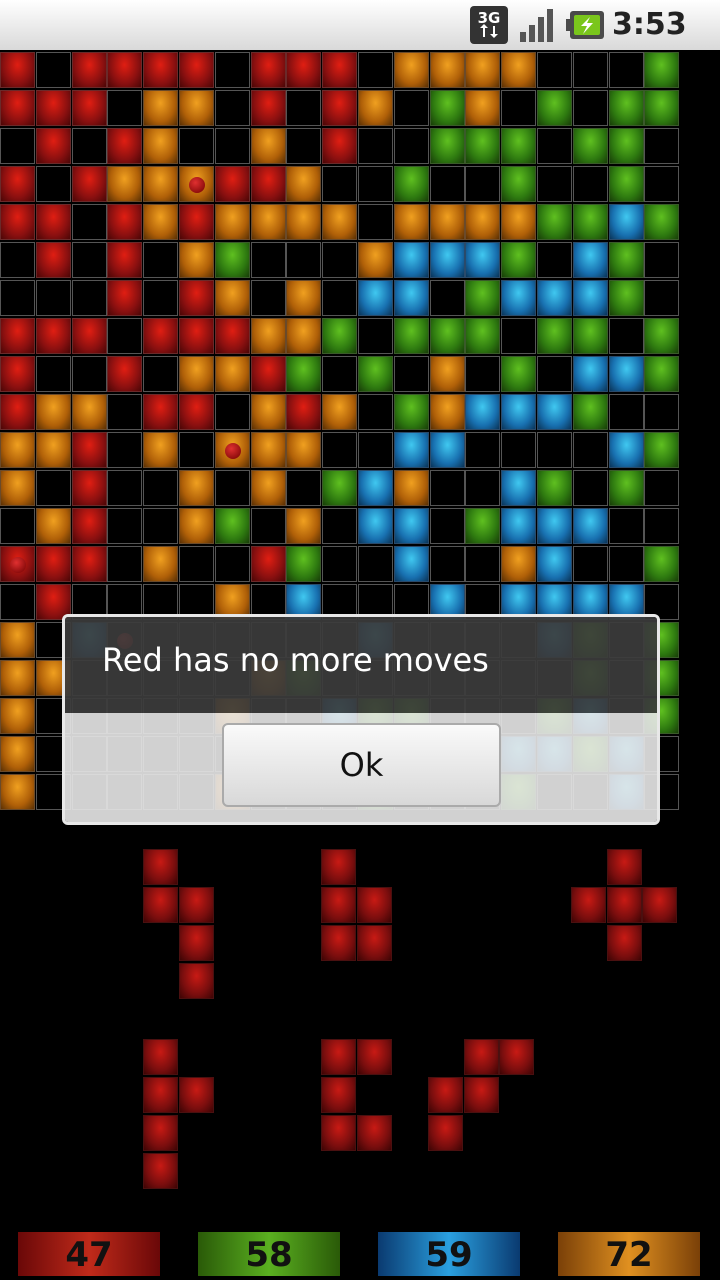  Describe the element at coordinates (361, 765) in the screenshot. I see `ok-button: Ok` at that location.